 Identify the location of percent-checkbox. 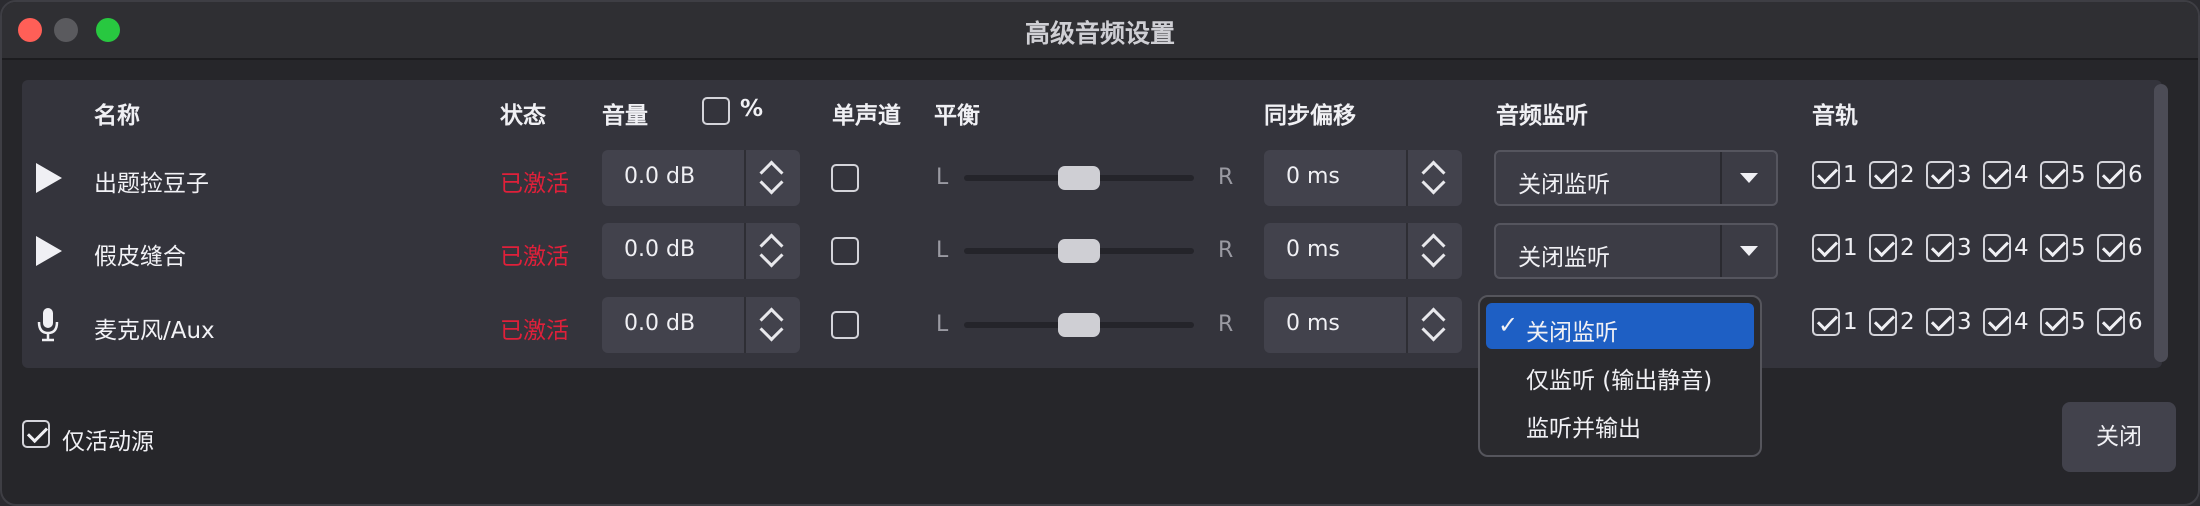
(716, 111).